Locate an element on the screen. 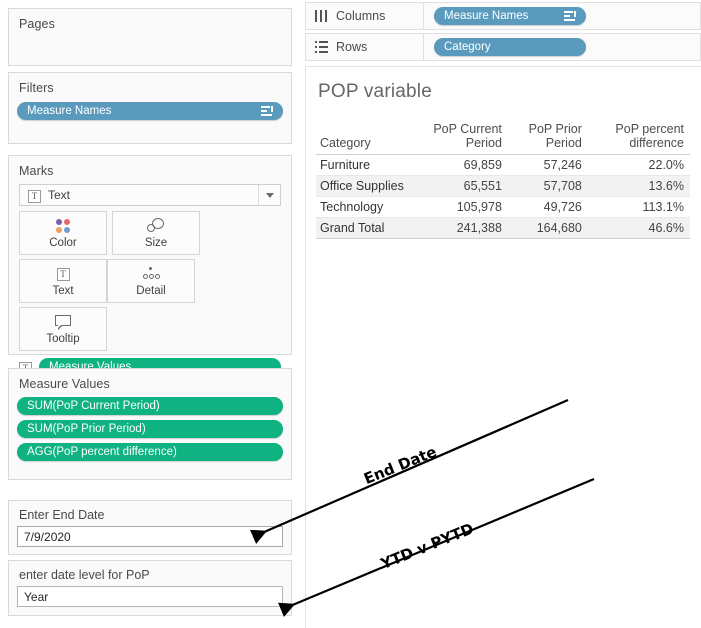 This screenshot has height=628, width=701. cell-percent-difference: 22.0% is located at coordinates (638, 165).